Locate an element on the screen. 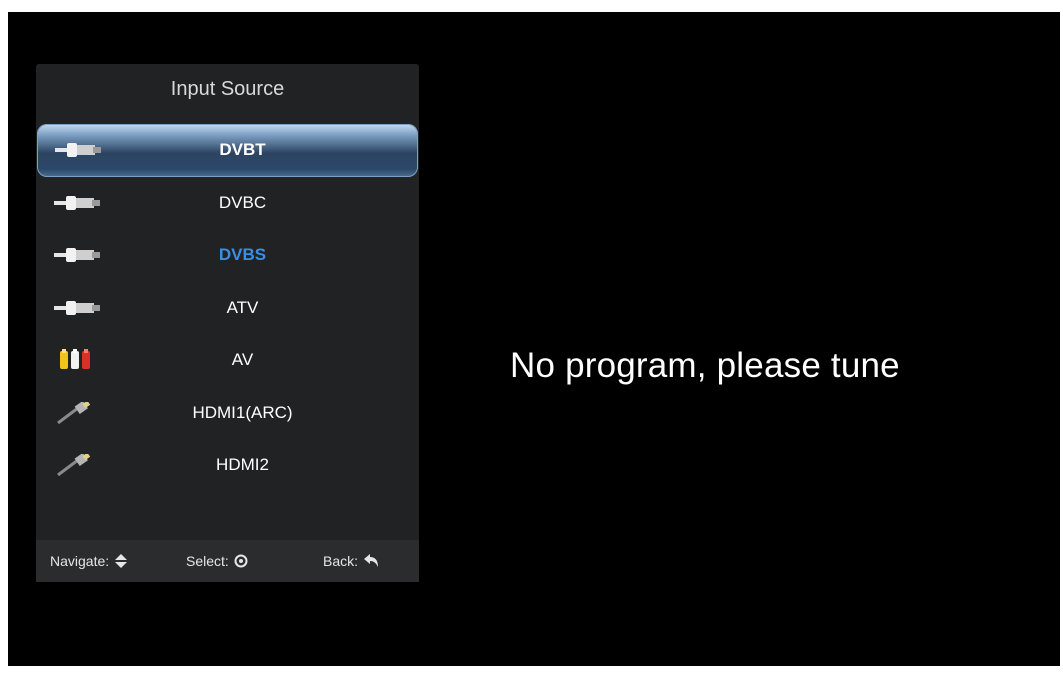 This screenshot has width=1063, height=682. back-arrow-icon is located at coordinates (371, 560).